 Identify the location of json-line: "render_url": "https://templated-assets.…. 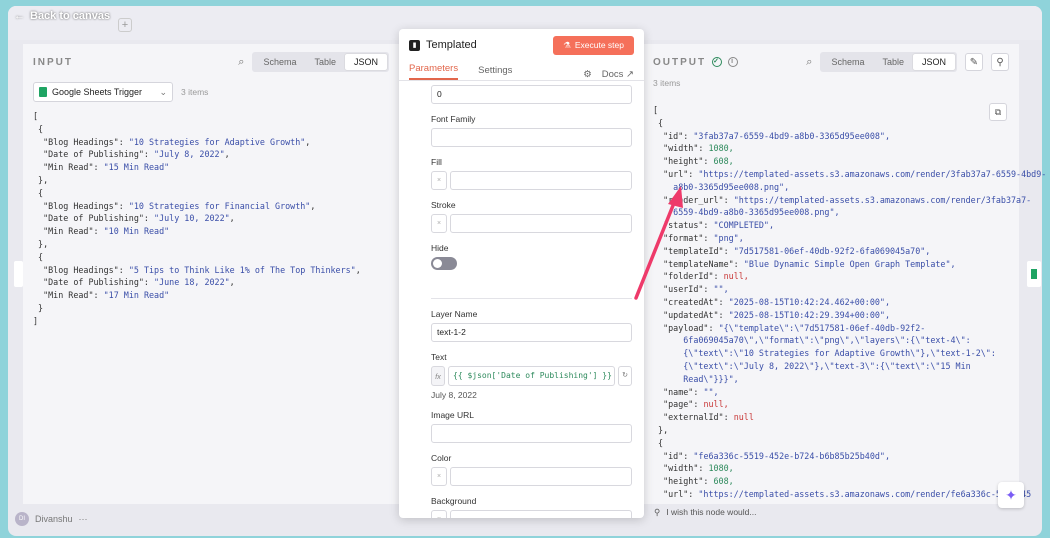
(842, 200).